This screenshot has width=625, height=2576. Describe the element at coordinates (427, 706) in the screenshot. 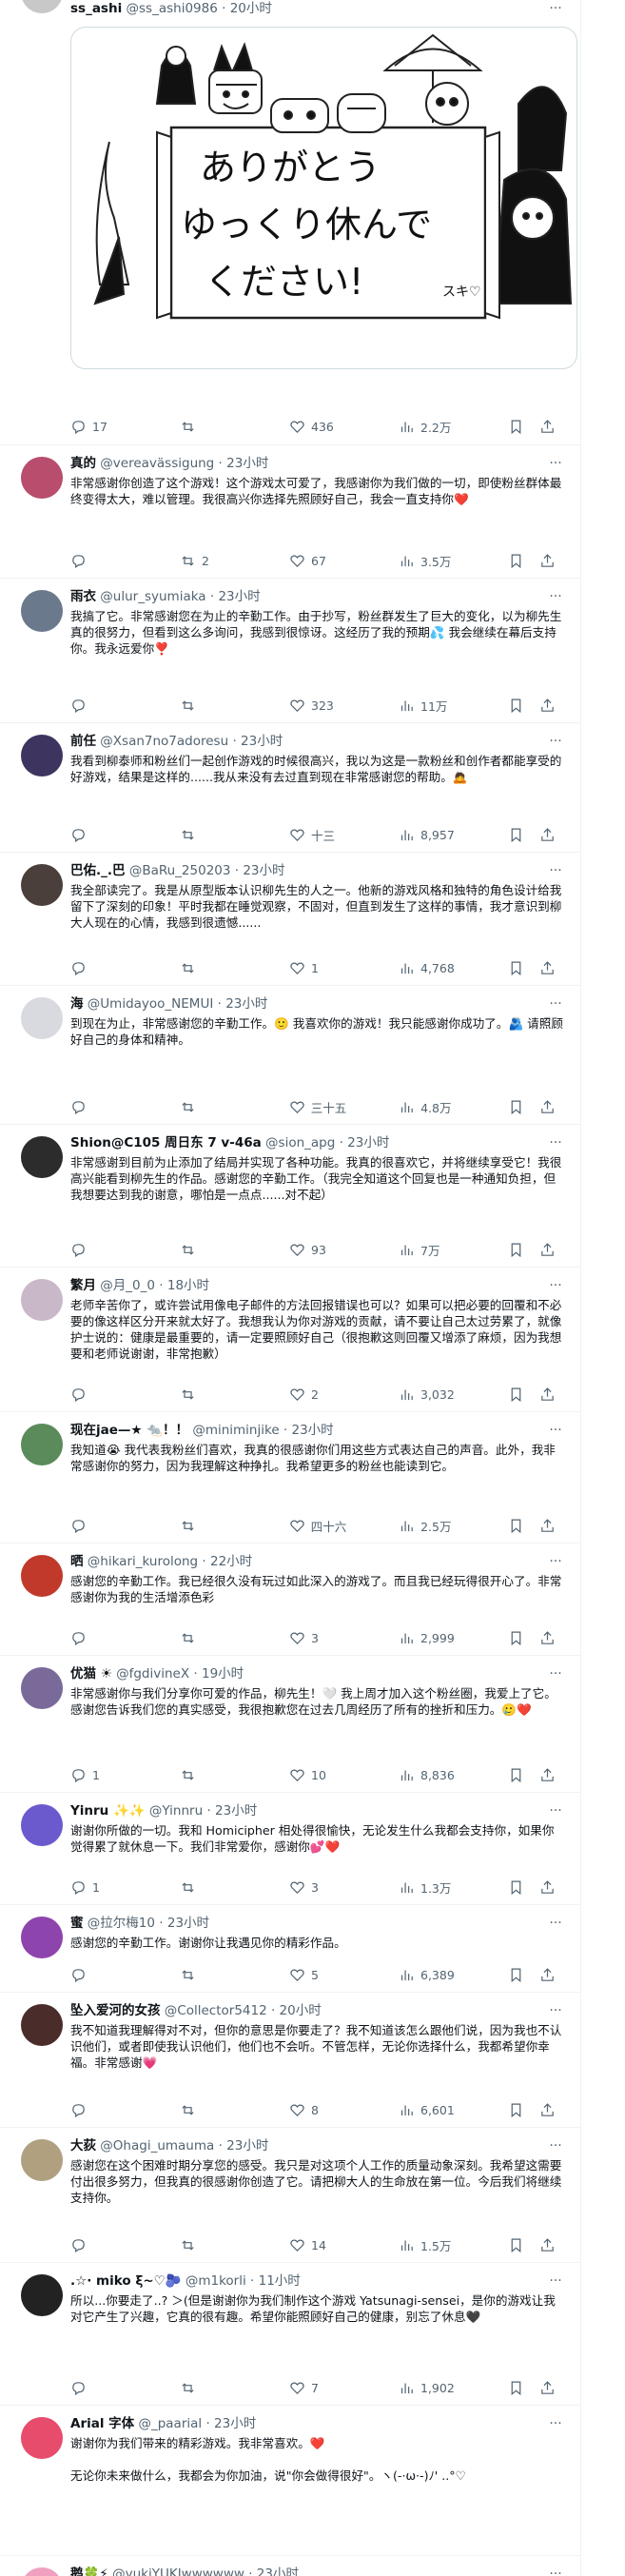

I see `views-button: 11万` at that location.